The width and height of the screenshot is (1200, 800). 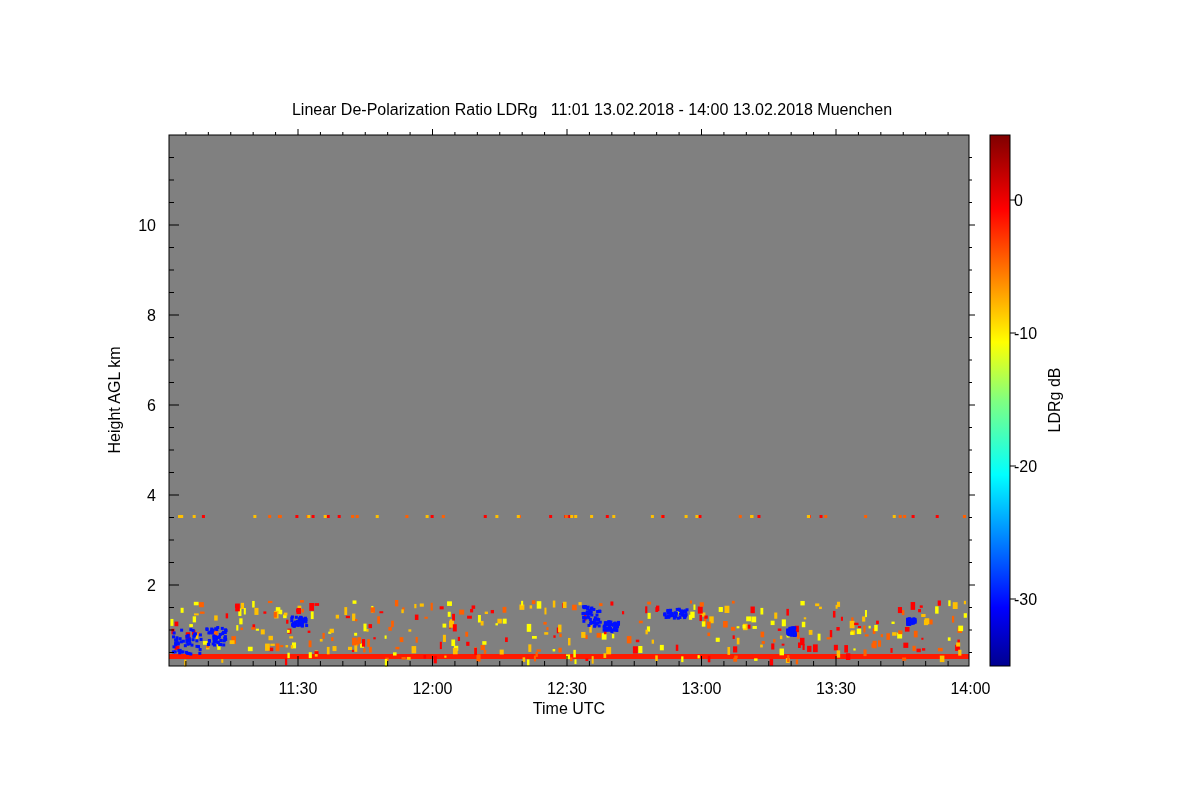 I want to click on x-tick-label: 11:30, so click(x=298, y=688).